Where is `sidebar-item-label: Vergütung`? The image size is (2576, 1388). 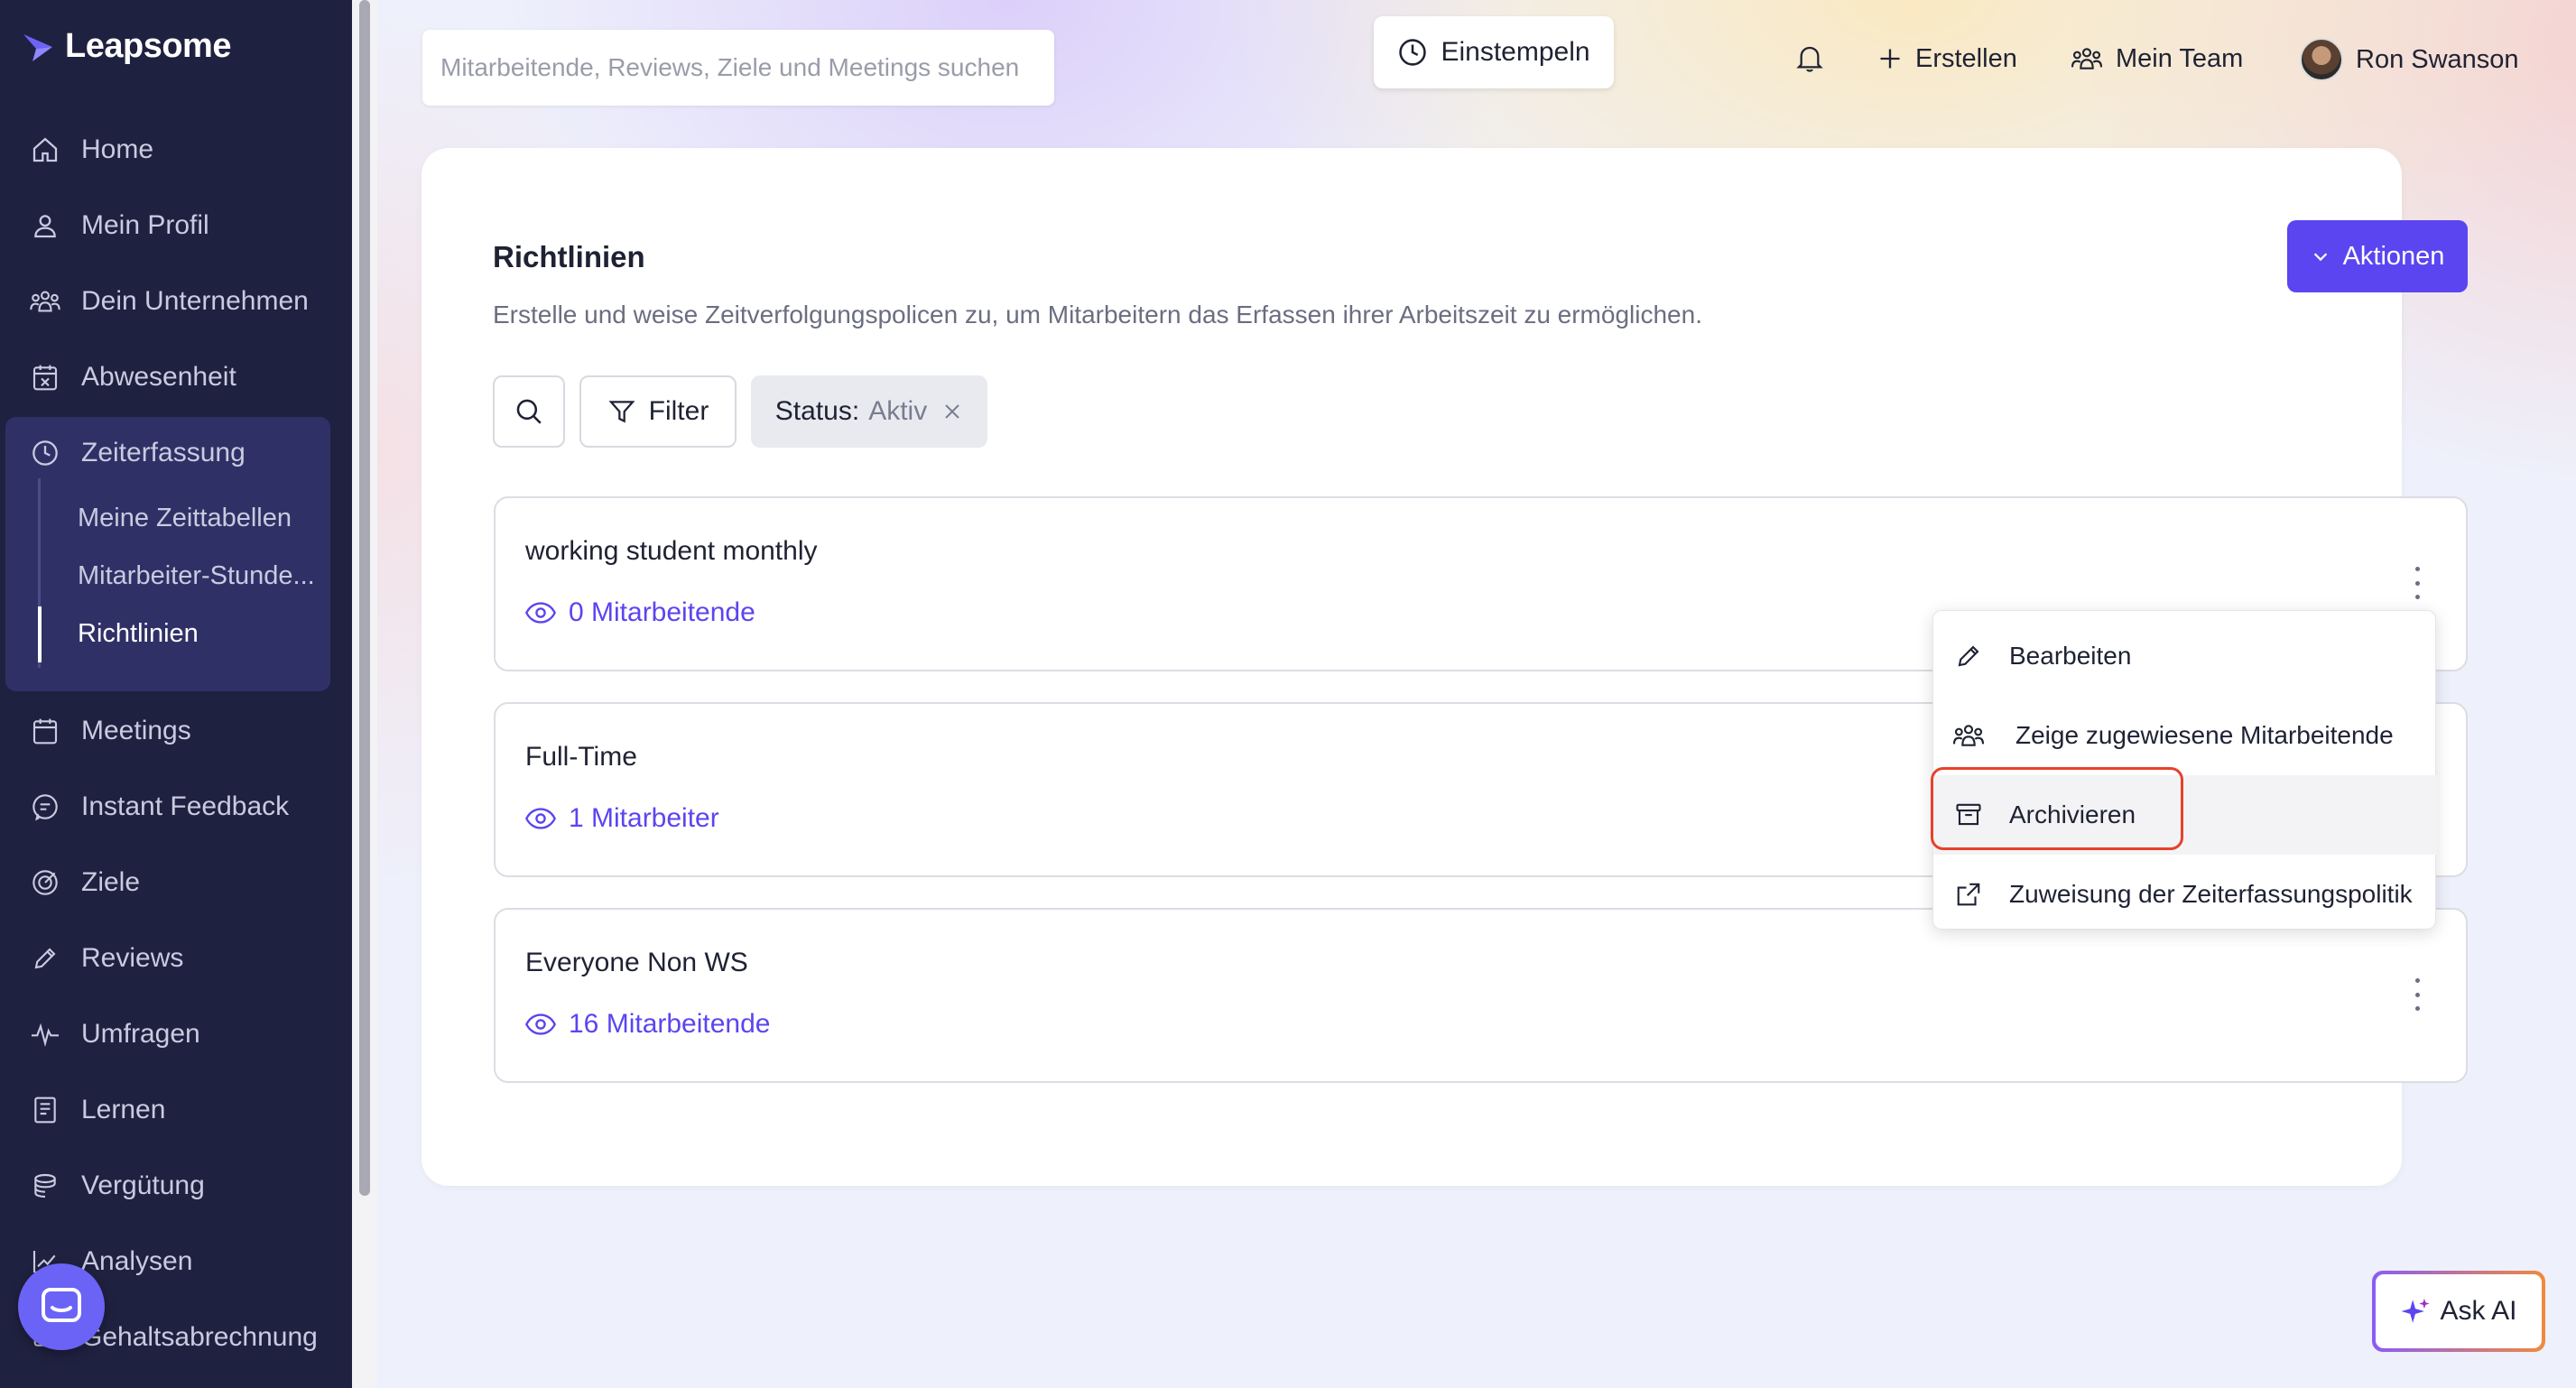 sidebar-item-label: Vergütung is located at coordinates (143, 1185).